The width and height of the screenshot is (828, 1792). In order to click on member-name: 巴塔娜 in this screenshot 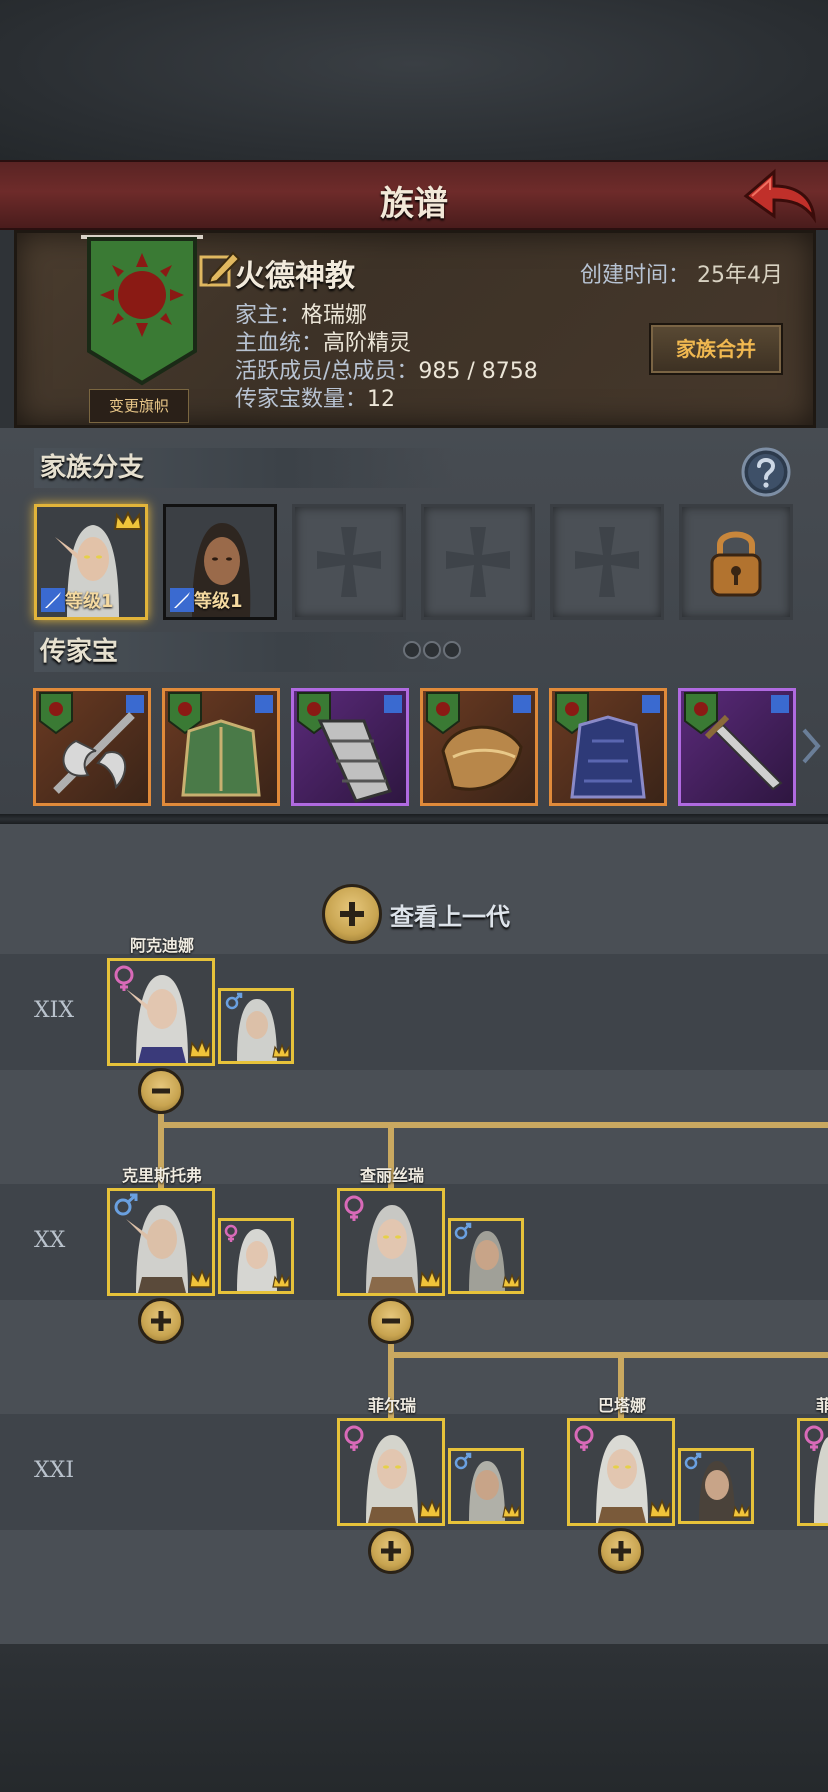, I will do `click(621, 1405)`.